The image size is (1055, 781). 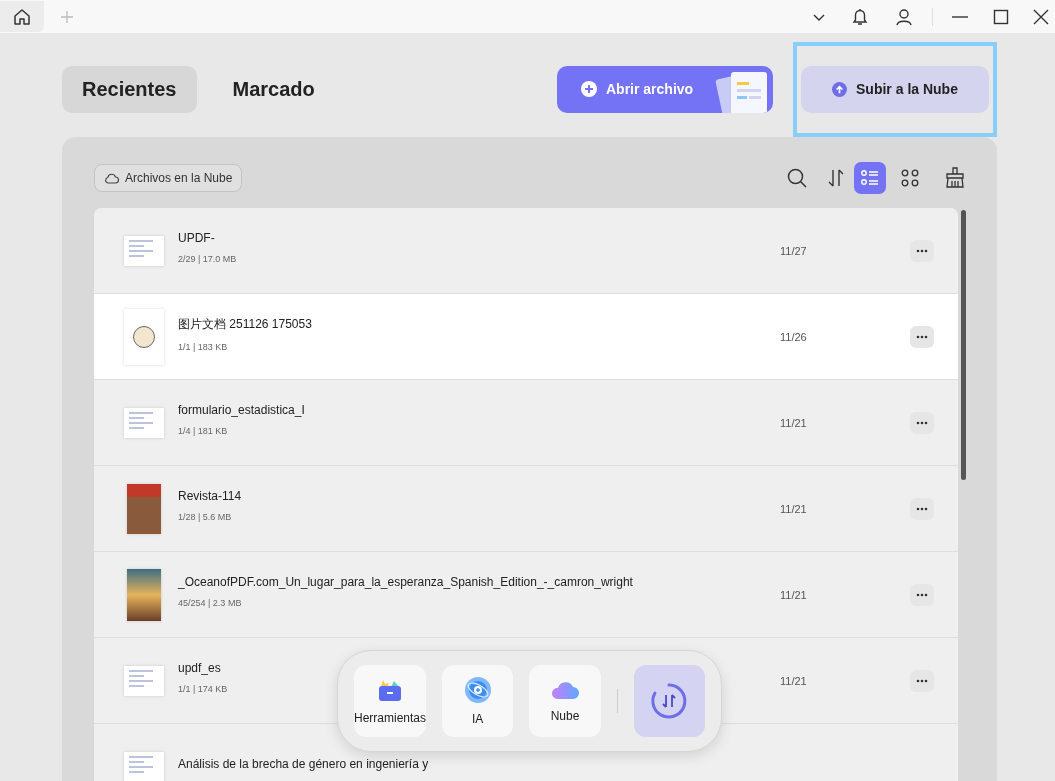 I want to click on open-file-button: Abrir archivo, so click(x=665, y=89).